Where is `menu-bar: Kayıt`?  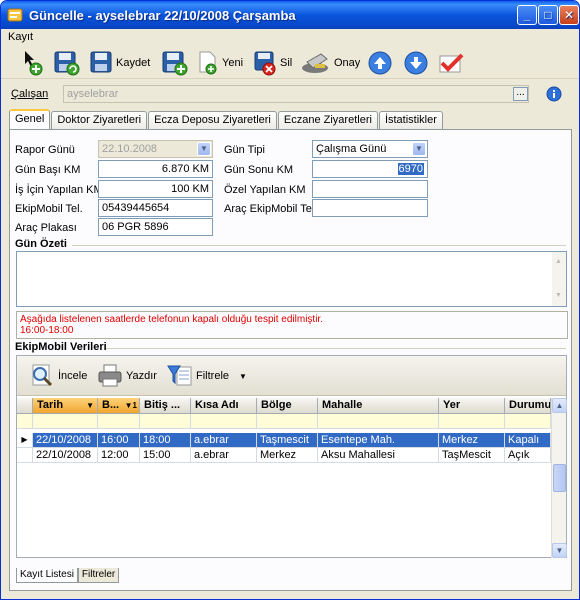
menu-bar: Kayıt is located at coordinates (290, 37).